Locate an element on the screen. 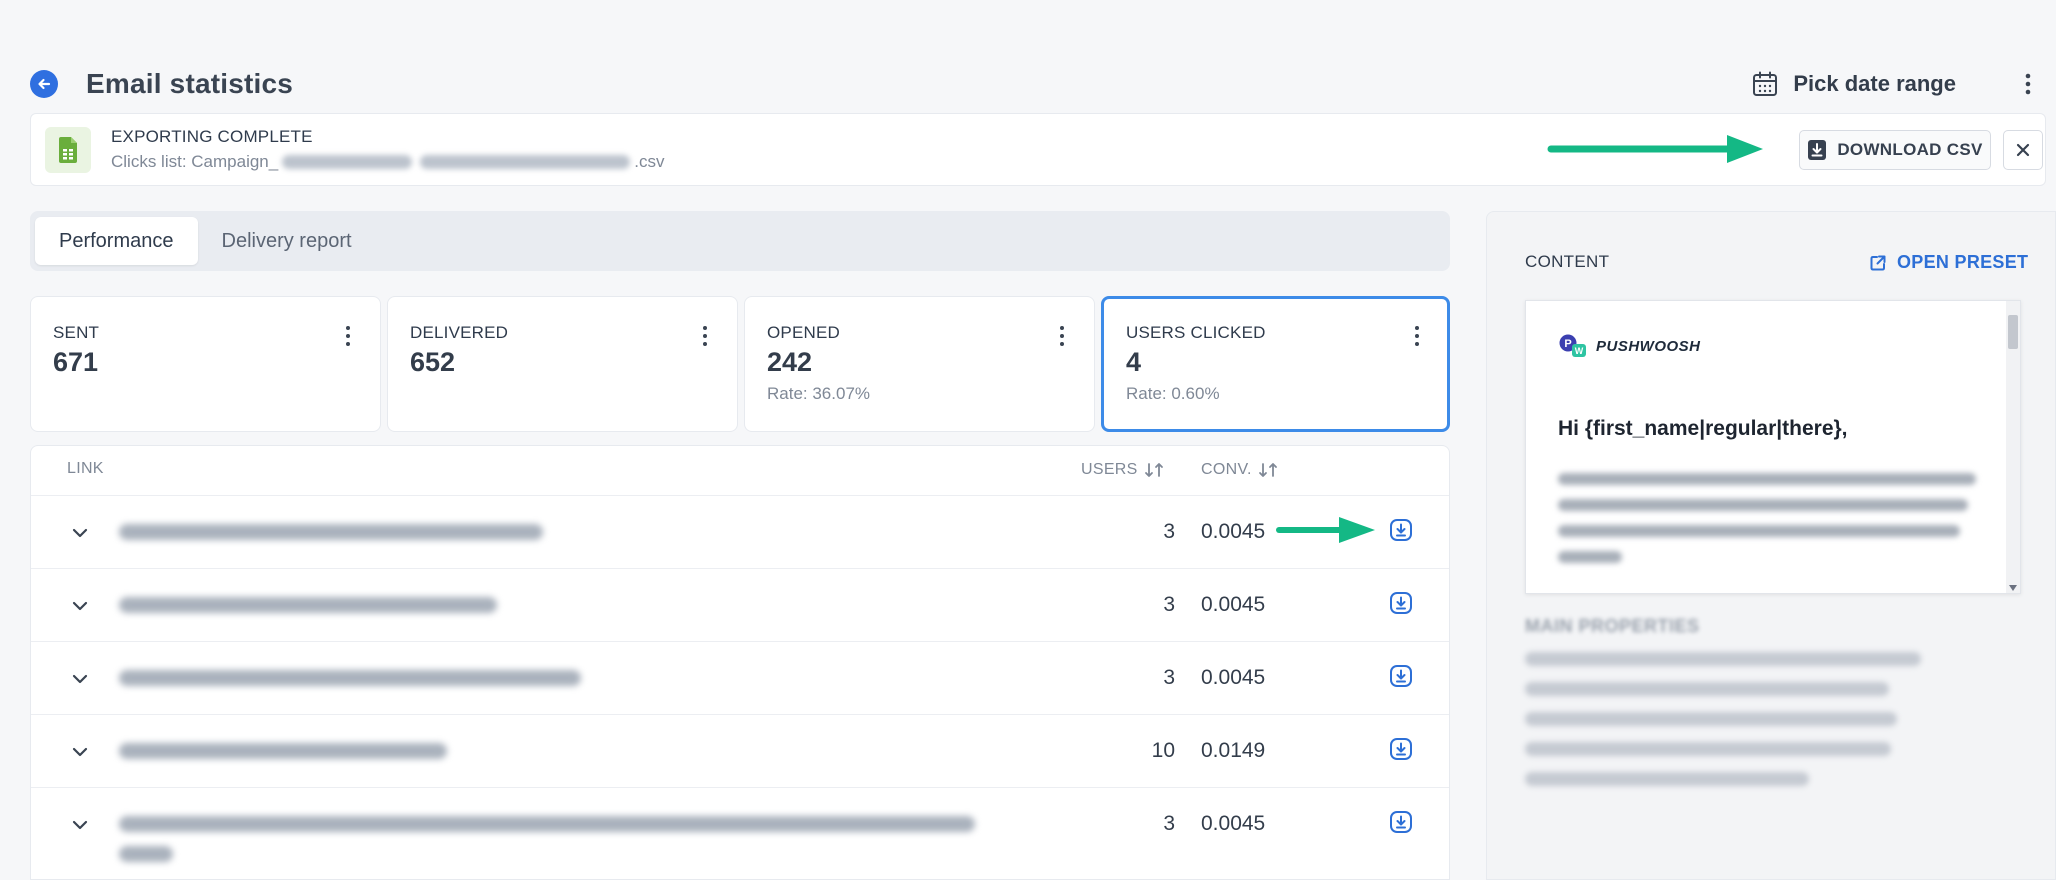  more-vertical-icon is located at coordinates (2028, 84).